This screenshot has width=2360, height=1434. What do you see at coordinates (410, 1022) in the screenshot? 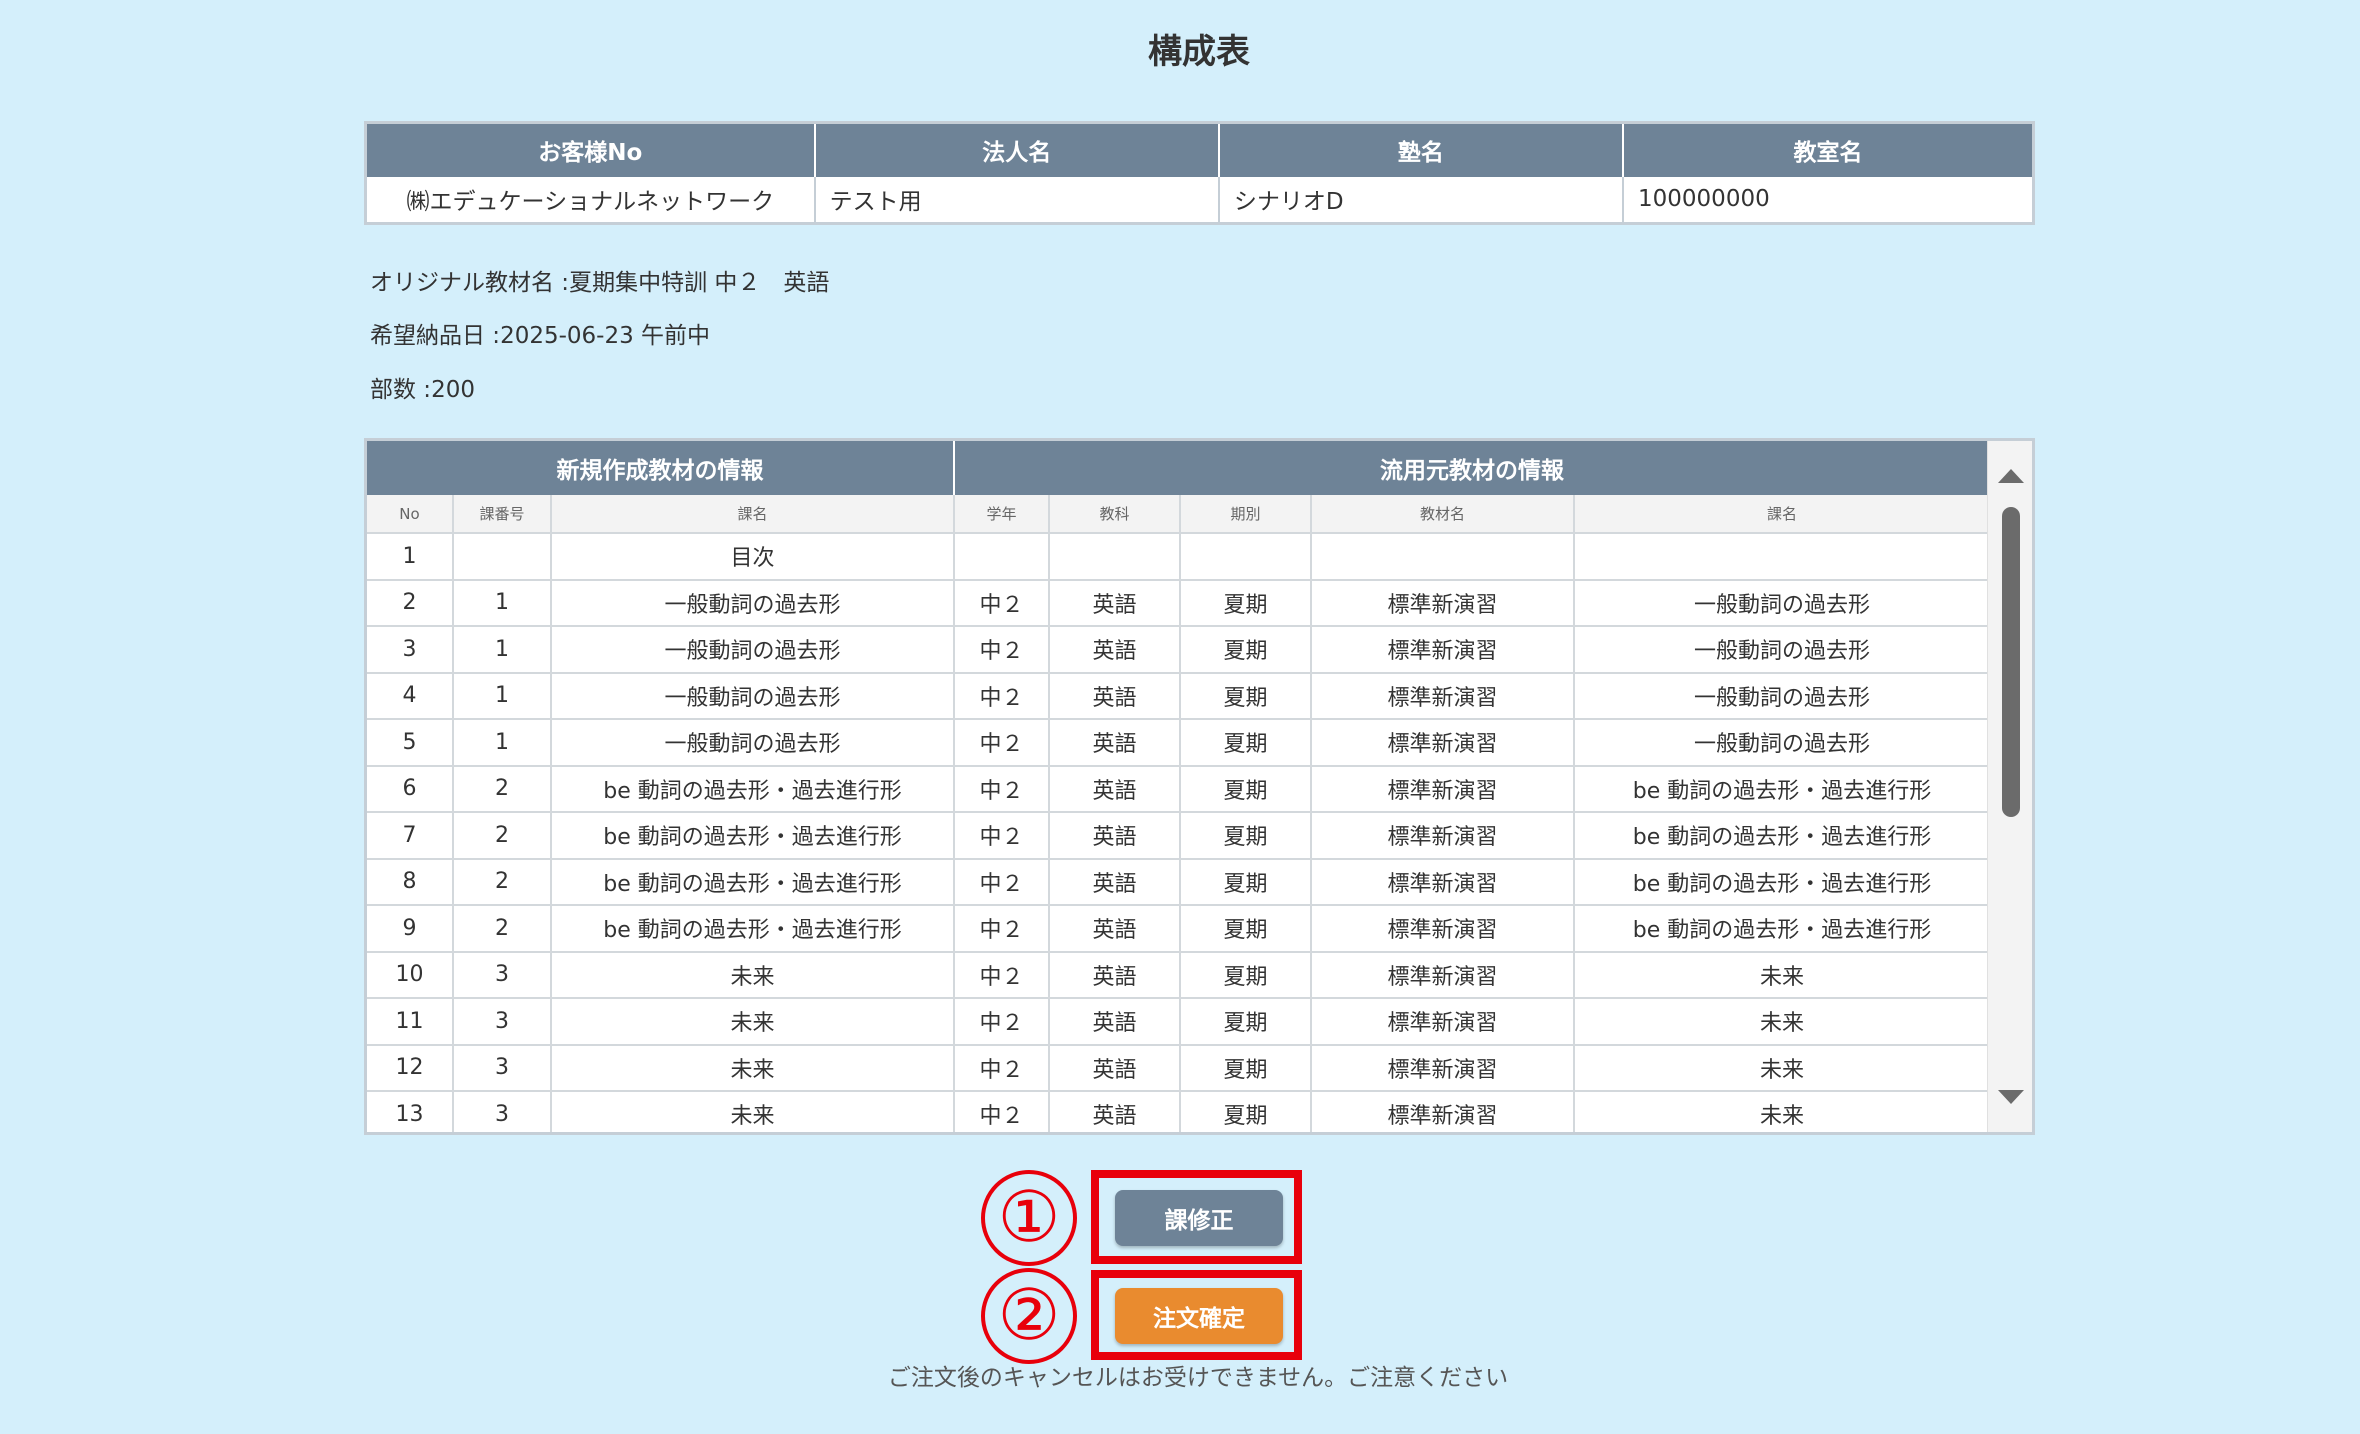
I see `row-no-cell: 11` at bounding box center [410, 1022].